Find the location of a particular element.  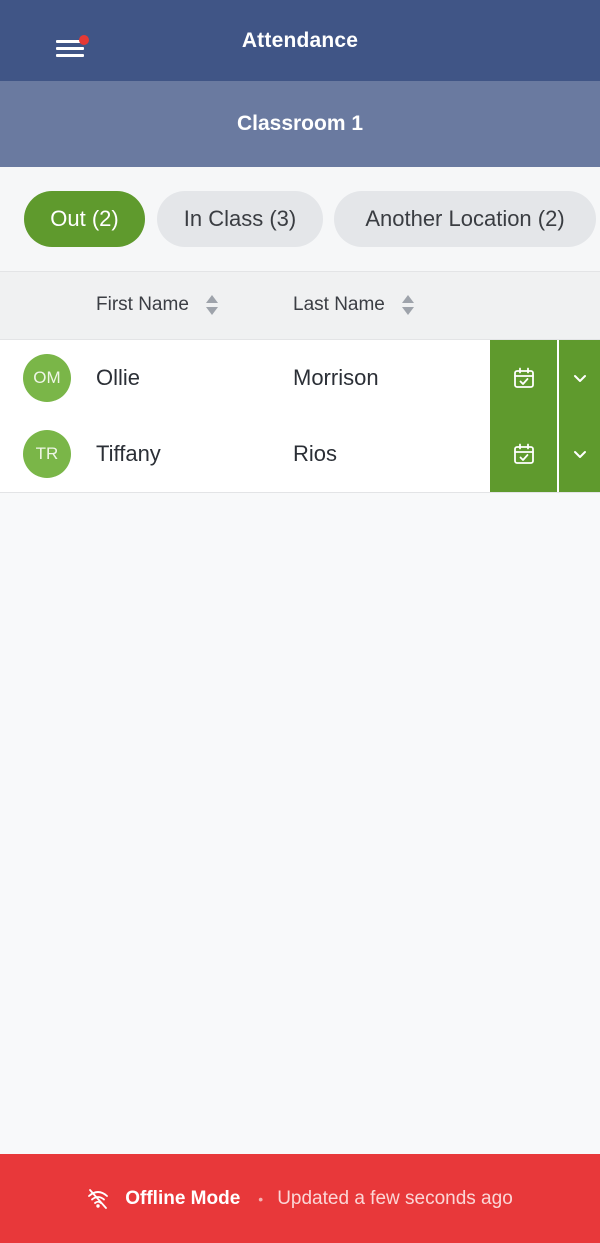

last-updated-text: Updated a few seconds ago is located at coordinates (395, 1198).